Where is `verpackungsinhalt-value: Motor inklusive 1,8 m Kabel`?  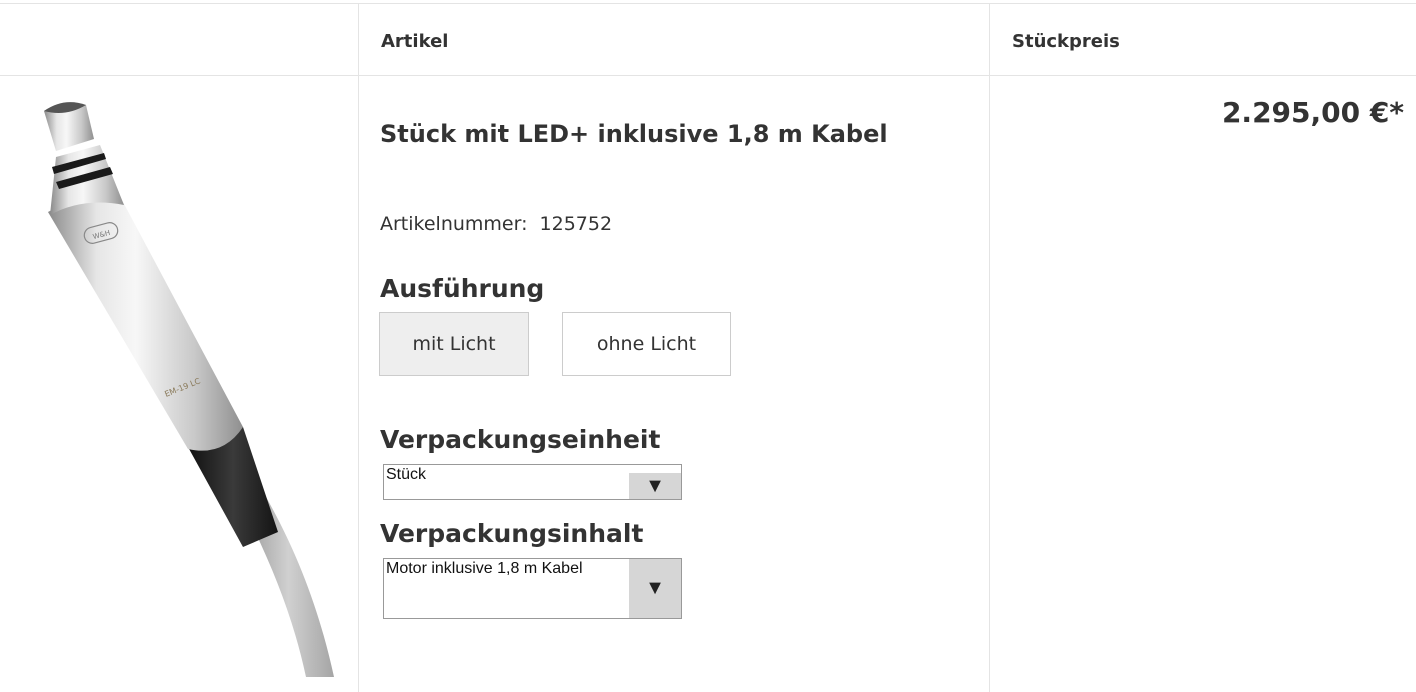
verpackungsinhalt-value: Motor inklusive 1,8 m Kabel is located at coordinates (484, 568).